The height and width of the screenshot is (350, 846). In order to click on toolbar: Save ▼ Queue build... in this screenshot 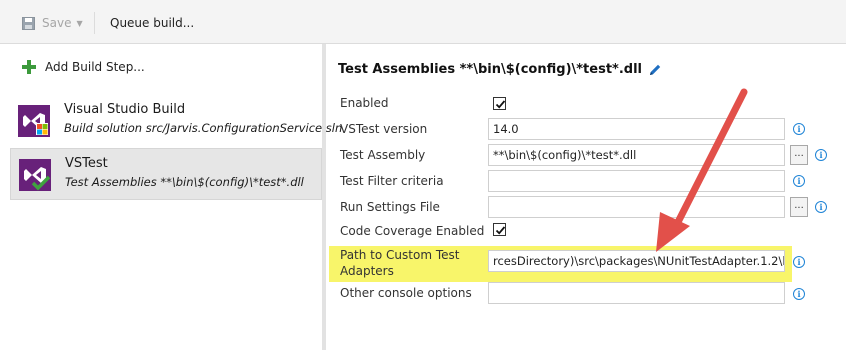, I will do `click(423, 22)`.